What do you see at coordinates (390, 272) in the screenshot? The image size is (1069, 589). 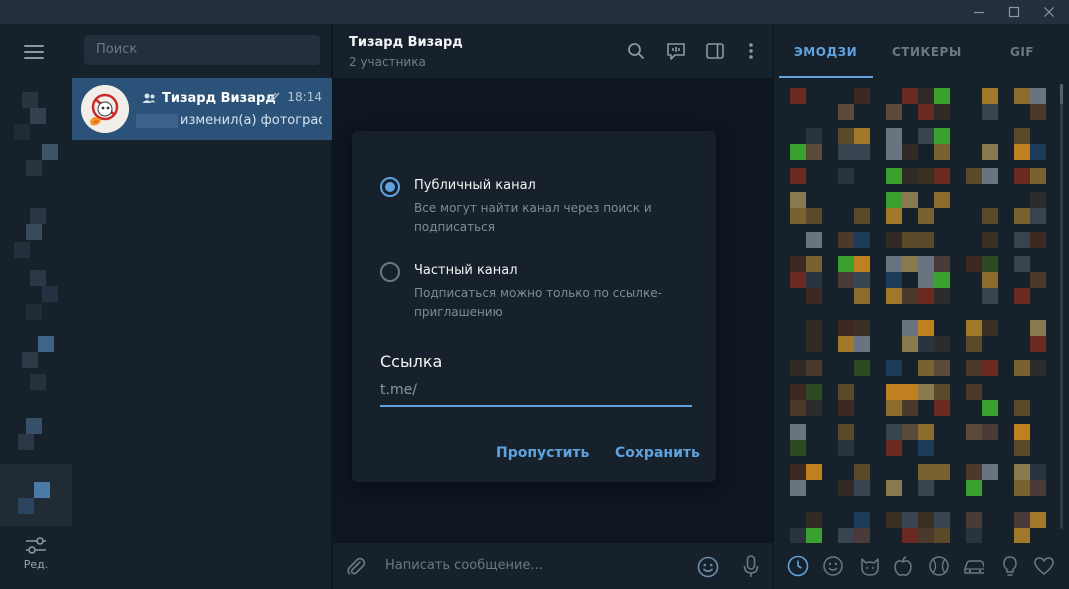 I see `private-channel-radio` at bounding box center [390, 272].